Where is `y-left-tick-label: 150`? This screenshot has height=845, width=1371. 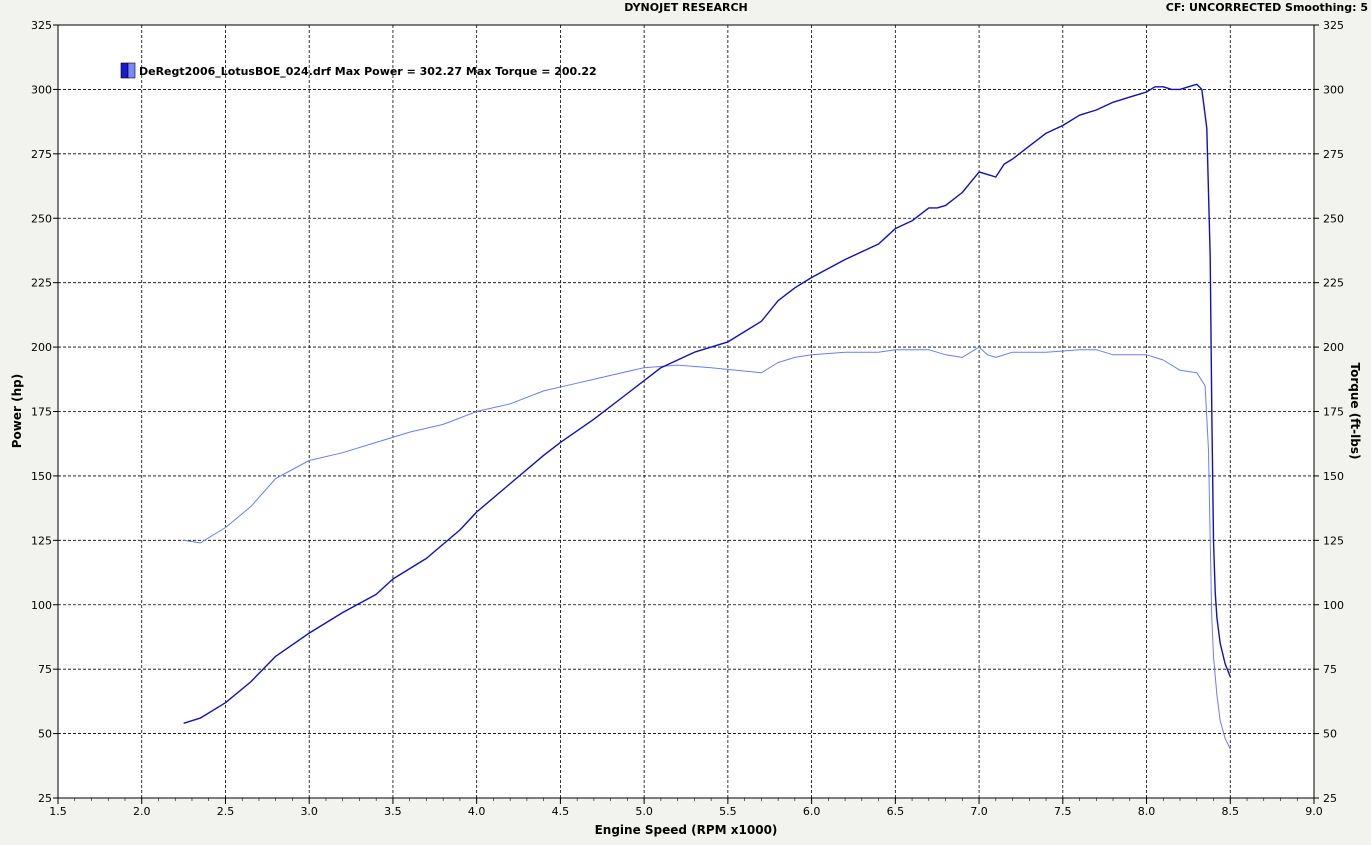 y-left-tick-label: 150 is located at coordinates (41, 476).